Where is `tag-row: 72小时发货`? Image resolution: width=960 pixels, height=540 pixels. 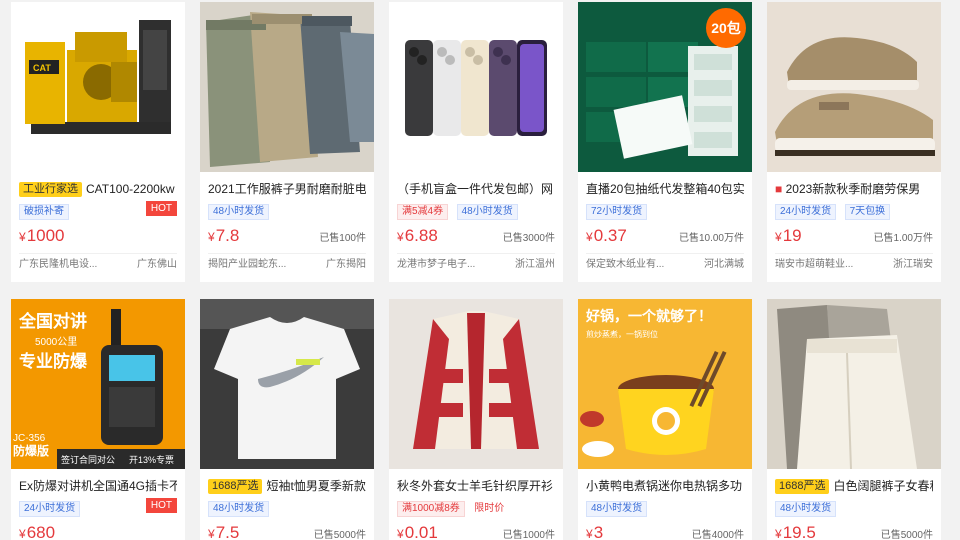 tag-row: 72小时发货 is located at coordinates (665, 210).